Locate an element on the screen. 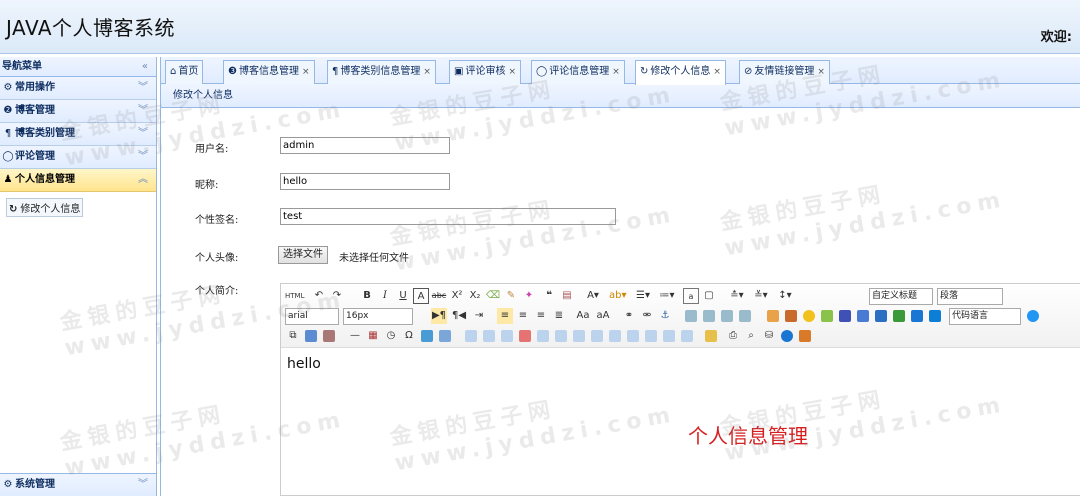  merge-right-icon is located at coordinates (597, 336).